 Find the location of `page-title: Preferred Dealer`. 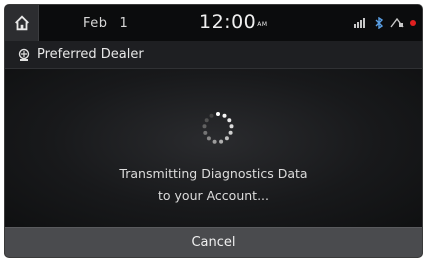

page-title: Preferred Dealer is located at coordinates (90, 54).